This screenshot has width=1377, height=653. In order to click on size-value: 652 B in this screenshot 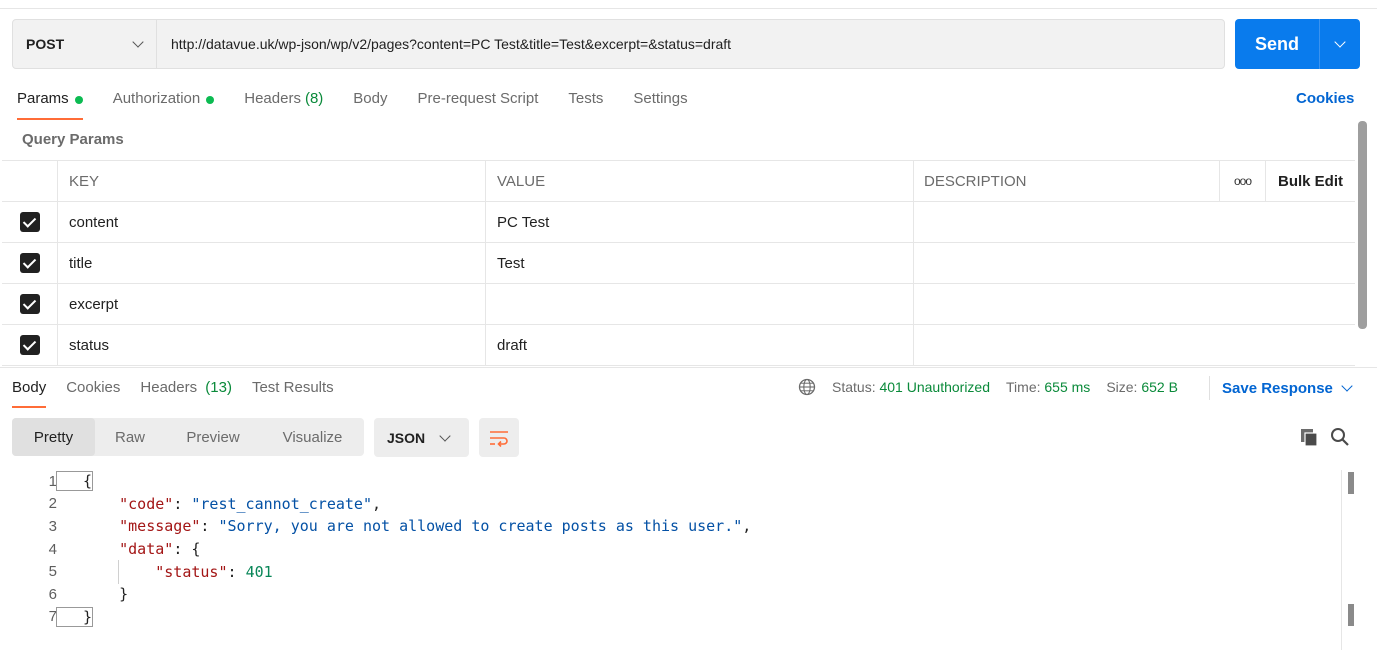, I will do `click(1159, 387)`.